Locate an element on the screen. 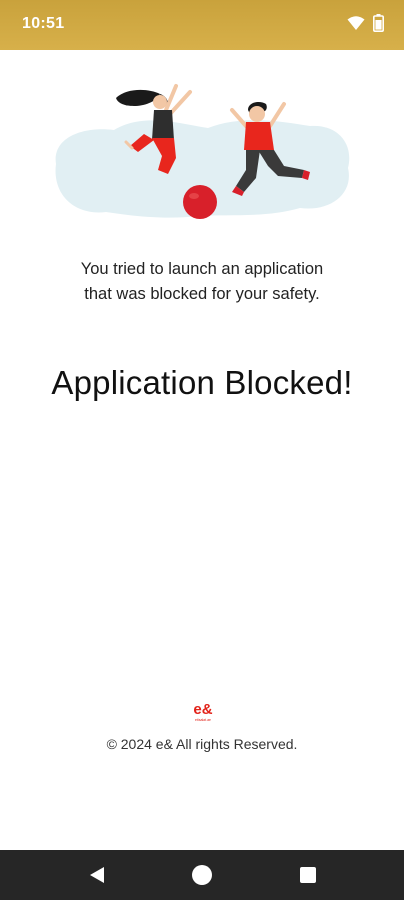  status-bar: 10:51 is located at coordinates (202, 25).